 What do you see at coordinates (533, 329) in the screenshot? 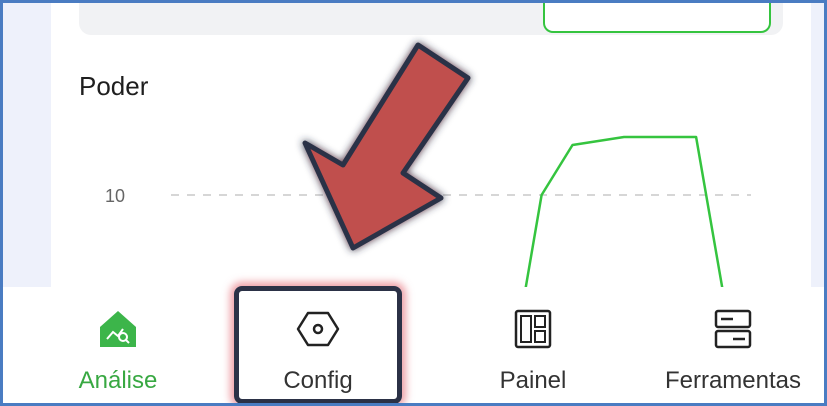
I see `dashboard-icon` at bounding box center [533, 329].